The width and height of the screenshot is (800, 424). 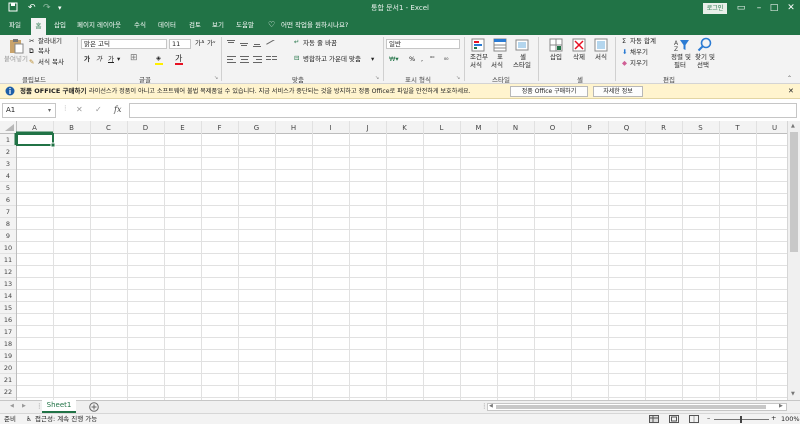 I want to click on add-sheet-icon, so click(x=94, y=407).